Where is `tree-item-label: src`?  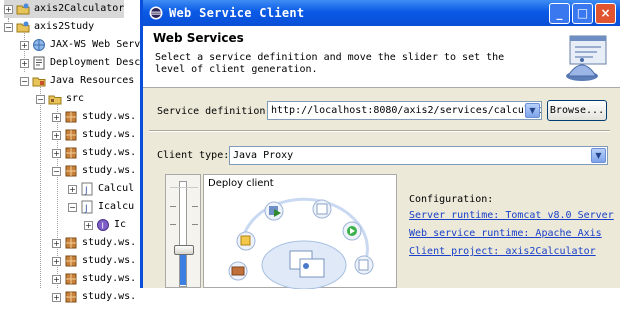 tree-item-label: src is located at coordinates (75, 98).